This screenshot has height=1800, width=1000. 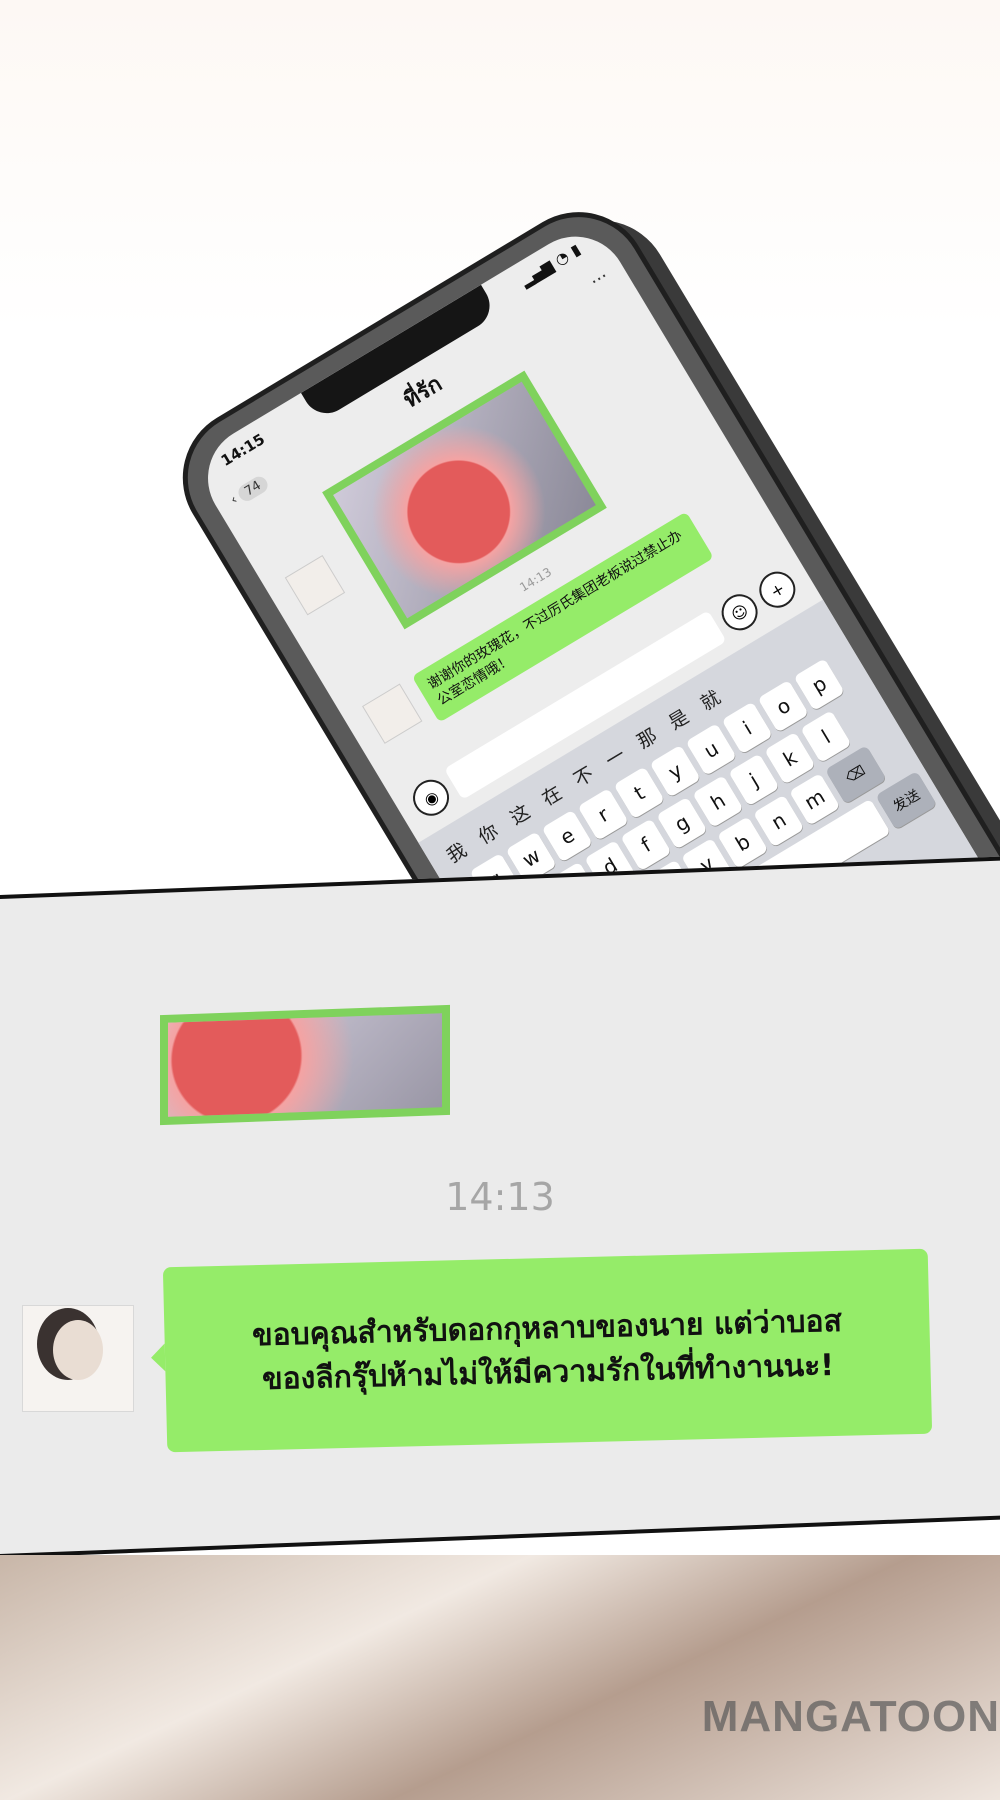 I want to click on voice-icon: ◉, so click(x=431, y=798).